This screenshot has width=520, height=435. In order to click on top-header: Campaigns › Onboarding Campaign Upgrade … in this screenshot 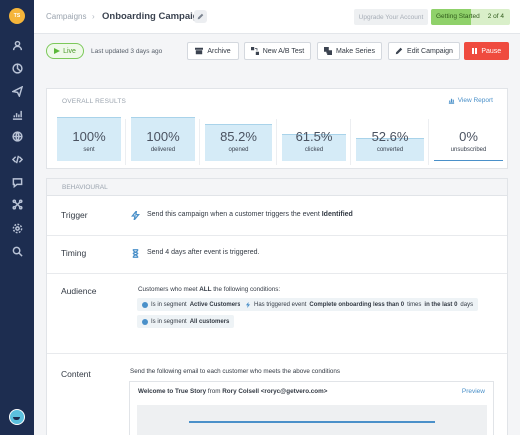, I will do `click(277, 17)`.